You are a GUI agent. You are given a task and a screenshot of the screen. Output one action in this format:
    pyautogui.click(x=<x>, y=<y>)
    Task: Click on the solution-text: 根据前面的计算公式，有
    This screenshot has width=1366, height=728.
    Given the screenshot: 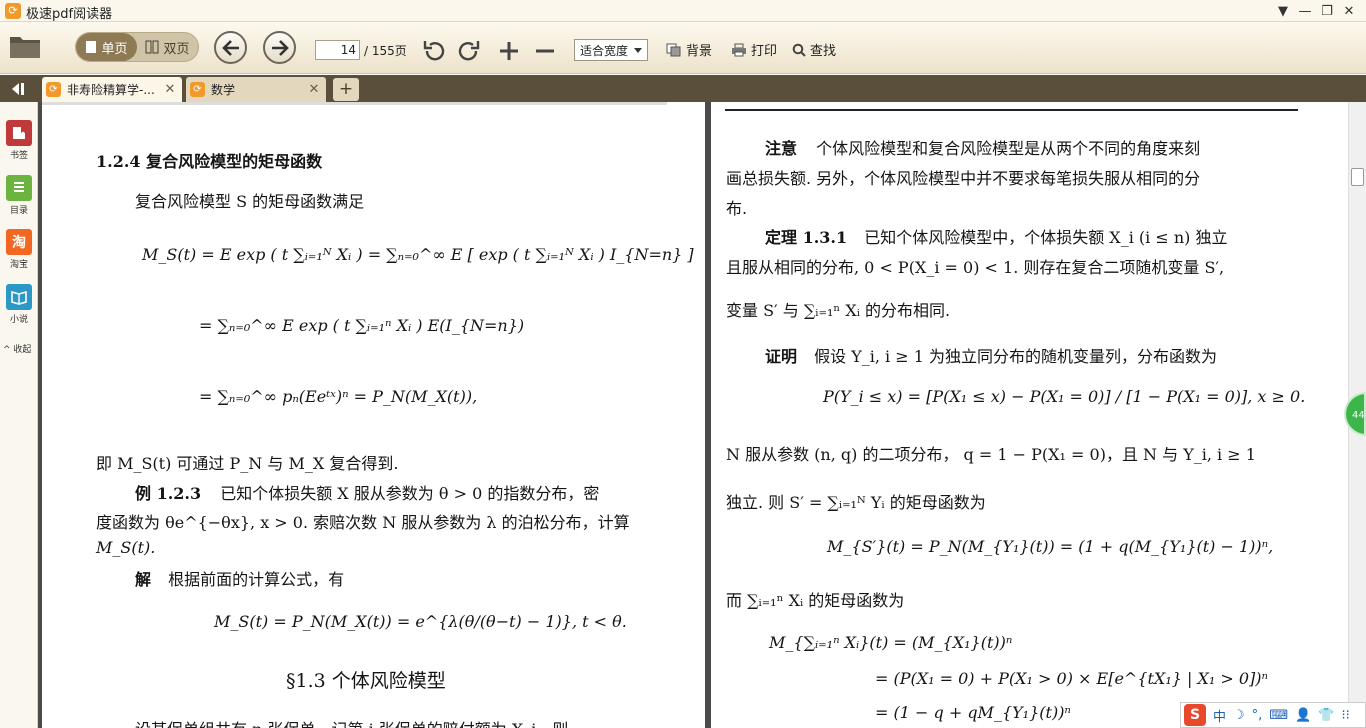 What is the action you would take?
    pyautogui.click(x=256, y=579)
    